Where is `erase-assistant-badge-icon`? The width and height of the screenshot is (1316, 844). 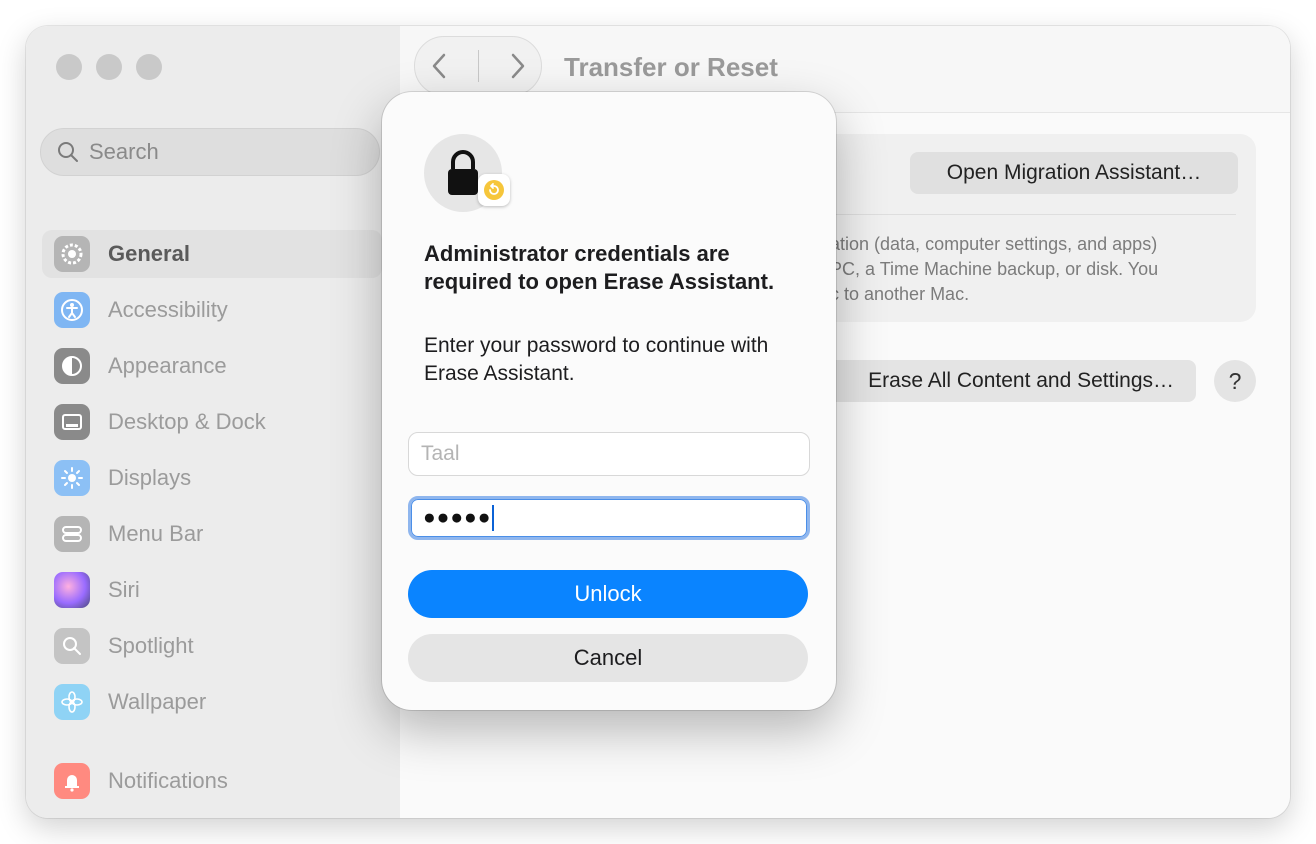
erase-assistant-badge-icon is located at coordinates (494, 190).